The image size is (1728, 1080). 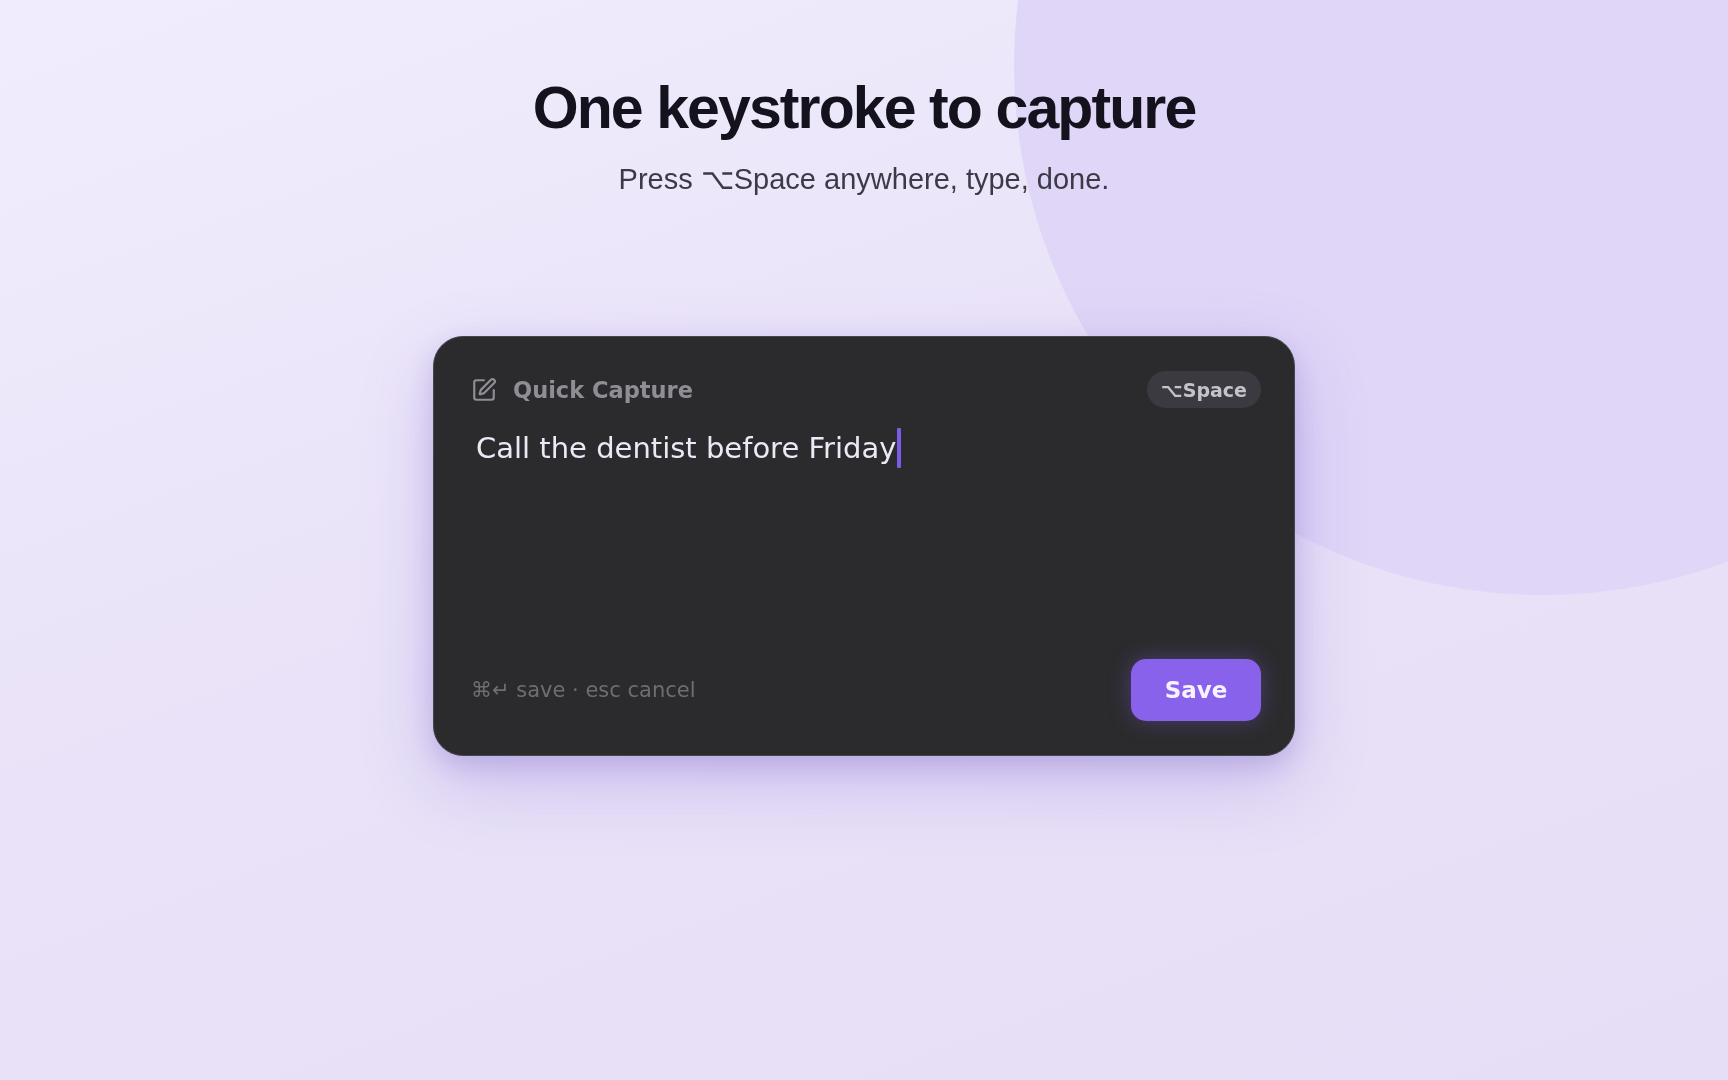 I want to click on edit-icon, so click(x=484, y=389).